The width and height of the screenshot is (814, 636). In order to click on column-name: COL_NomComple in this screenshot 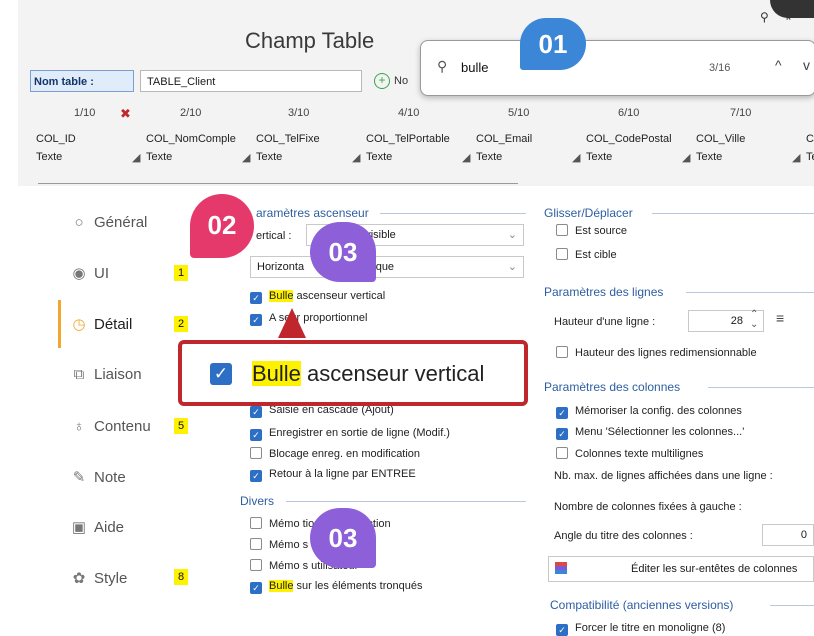, I will do `click(191, 139)`.